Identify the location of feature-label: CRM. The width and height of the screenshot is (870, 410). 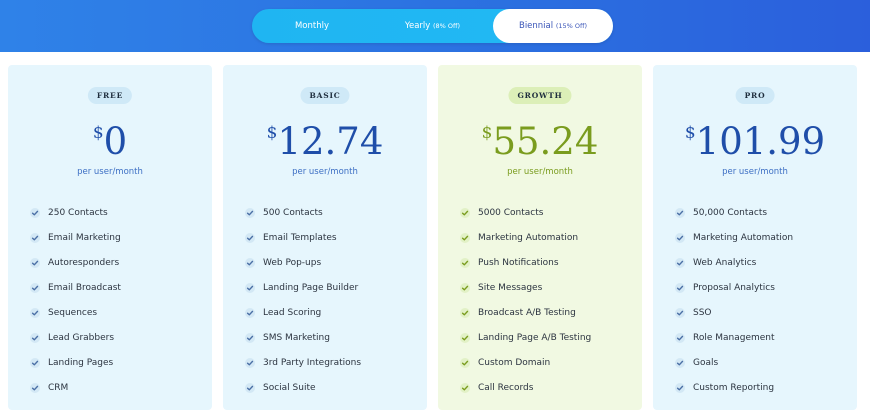
(58, 388).